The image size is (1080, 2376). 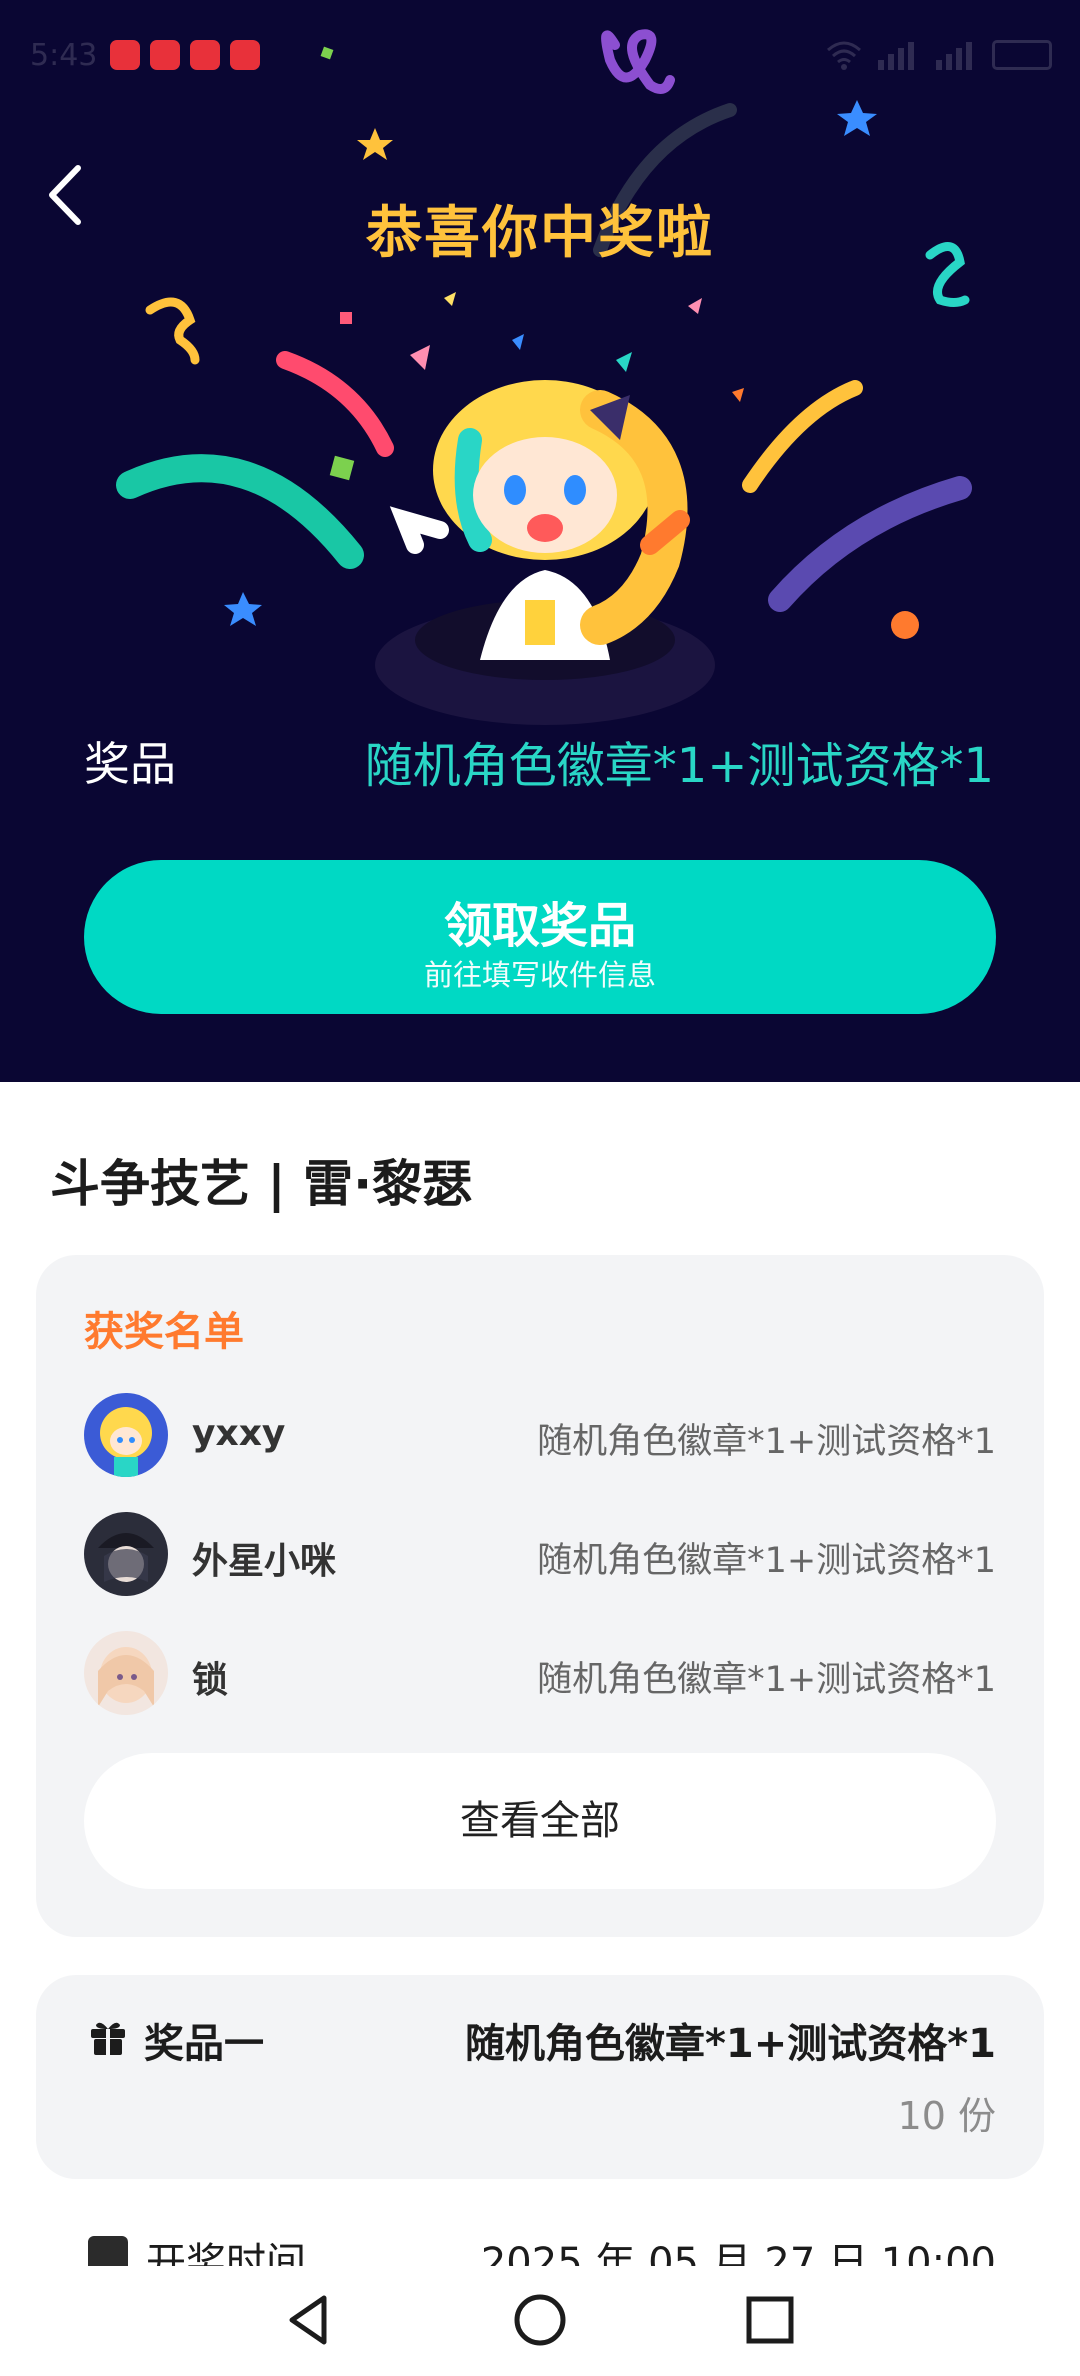 I want to click on prize-quantity: 10 份, so click(x=946, y=2116).